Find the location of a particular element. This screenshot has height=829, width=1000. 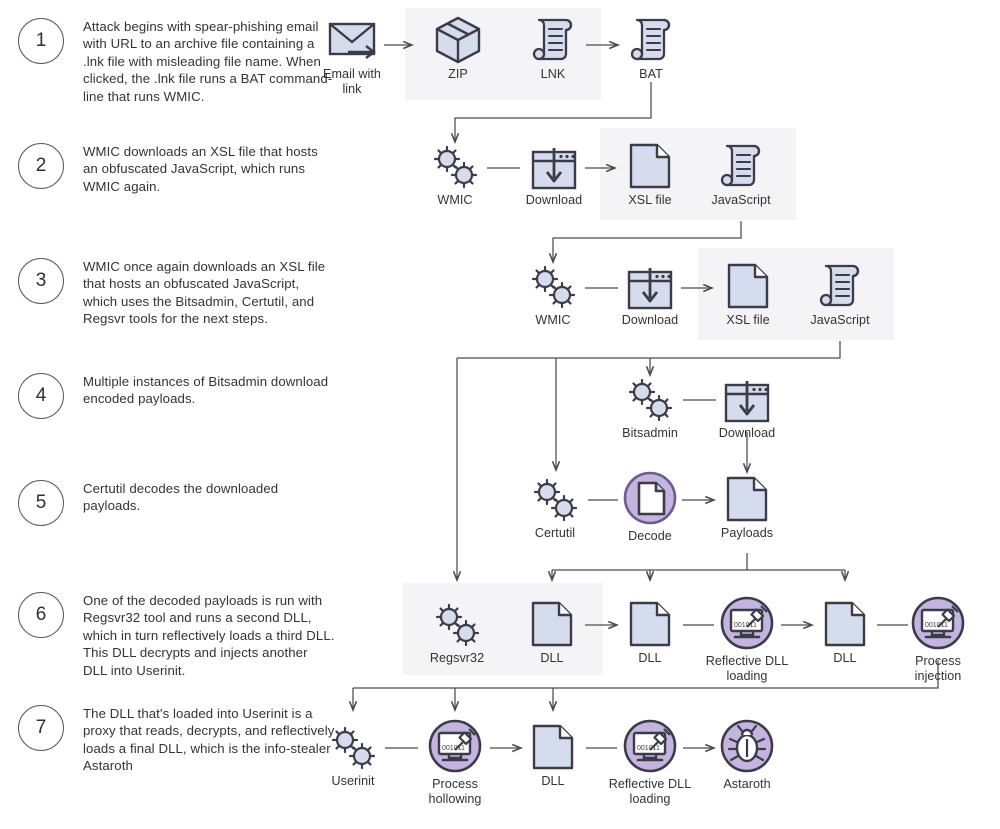

node-regsvr32-label: Regsvr32 is located at coordinates (457, 658).